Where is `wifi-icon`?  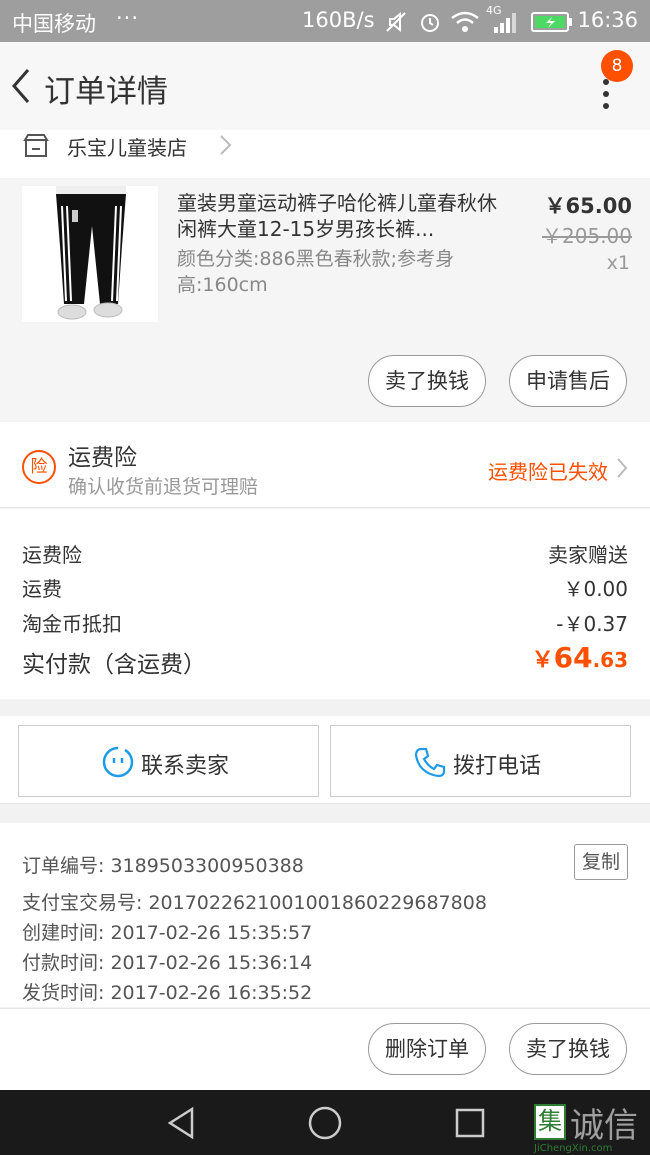
wifi-icon is located at coordinates (465, 21).